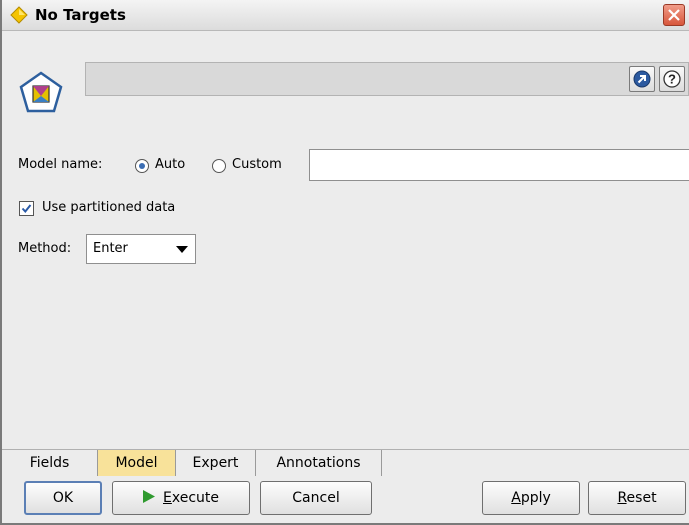  What do you see at coordinates (80, 15) in the screenshot?
I see `window-title: No Targets` at bounding box center [80, 15].